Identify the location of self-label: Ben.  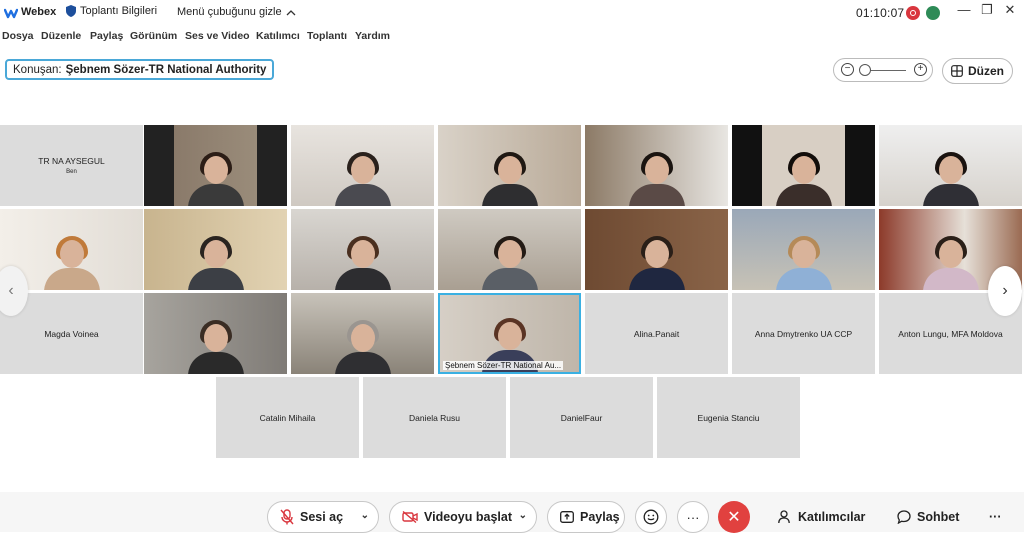
(71, 172).